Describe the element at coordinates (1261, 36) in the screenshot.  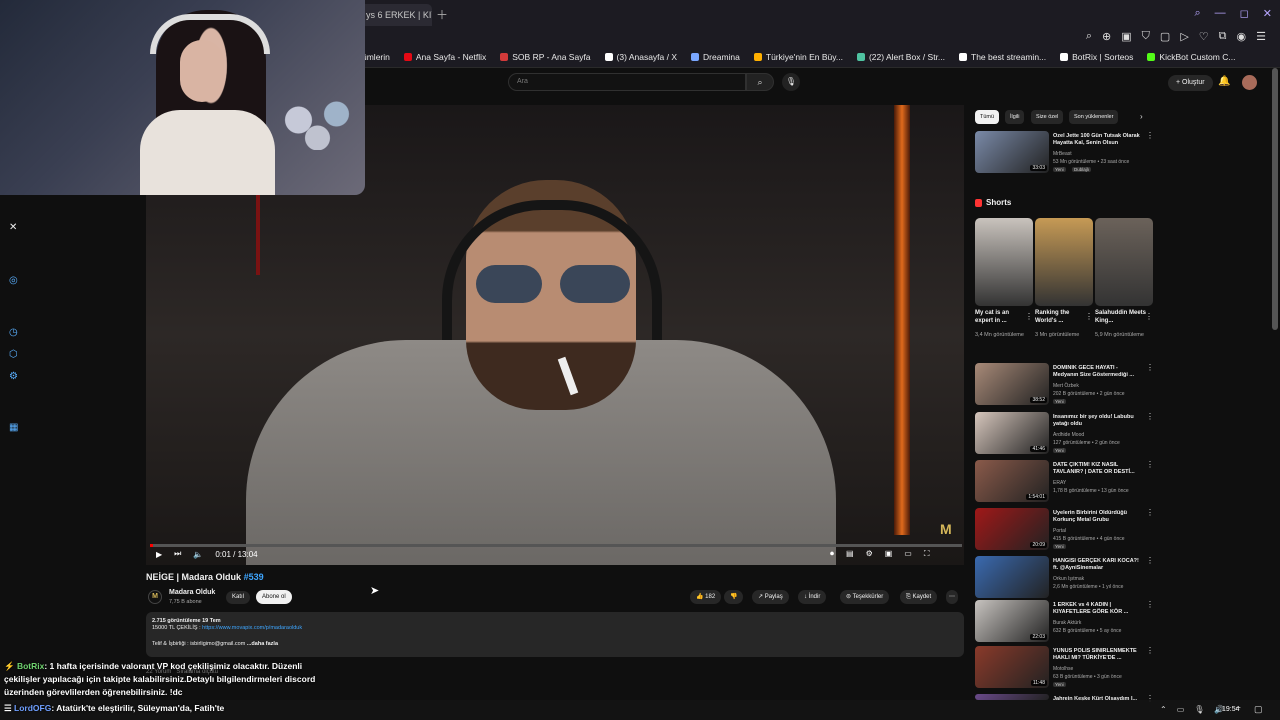
I see `menu-icon: ☰` at that location.